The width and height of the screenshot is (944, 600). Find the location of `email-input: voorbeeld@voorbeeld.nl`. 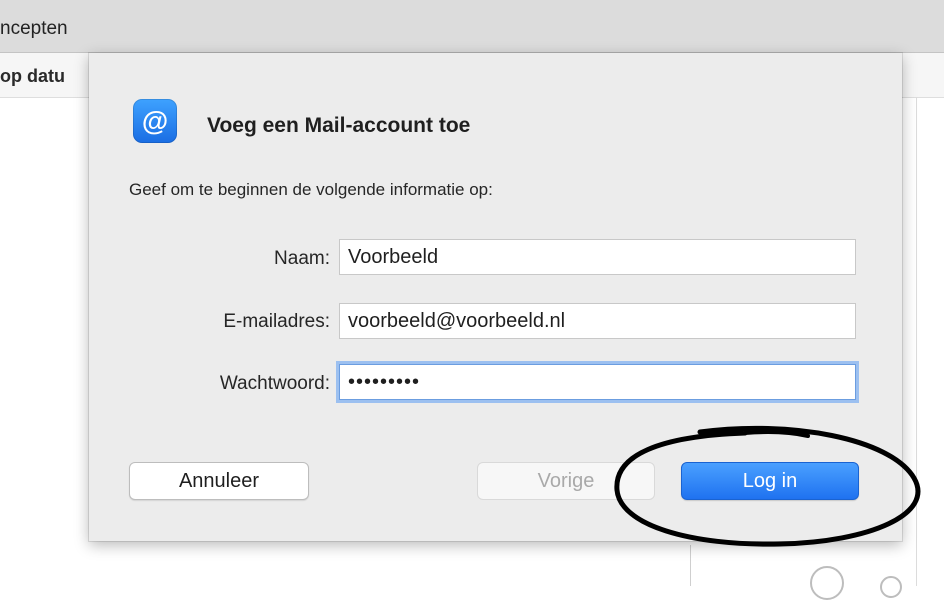

email-input: voorbeeld@voorbeeld.nl is located at coordinates (597, 321).